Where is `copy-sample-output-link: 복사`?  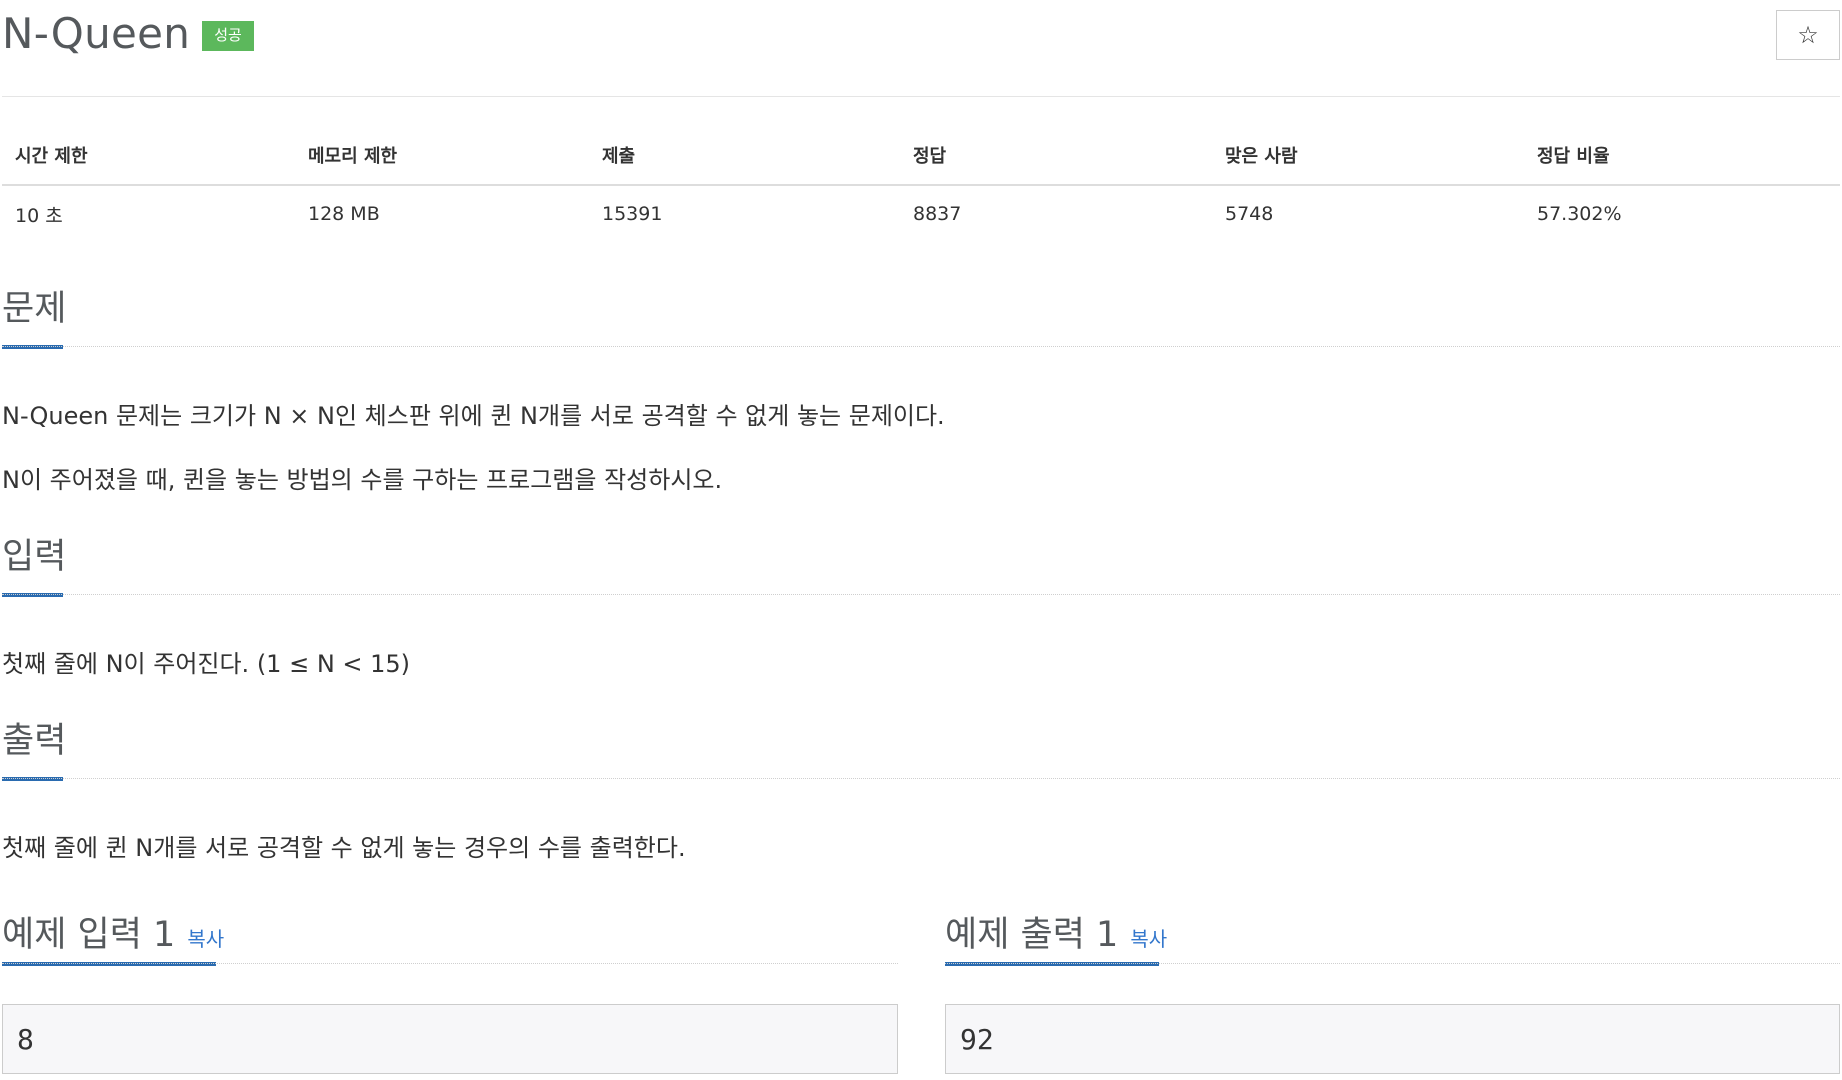
copy-sample-output-link: 복사 is located at coordinates (1148, 937).